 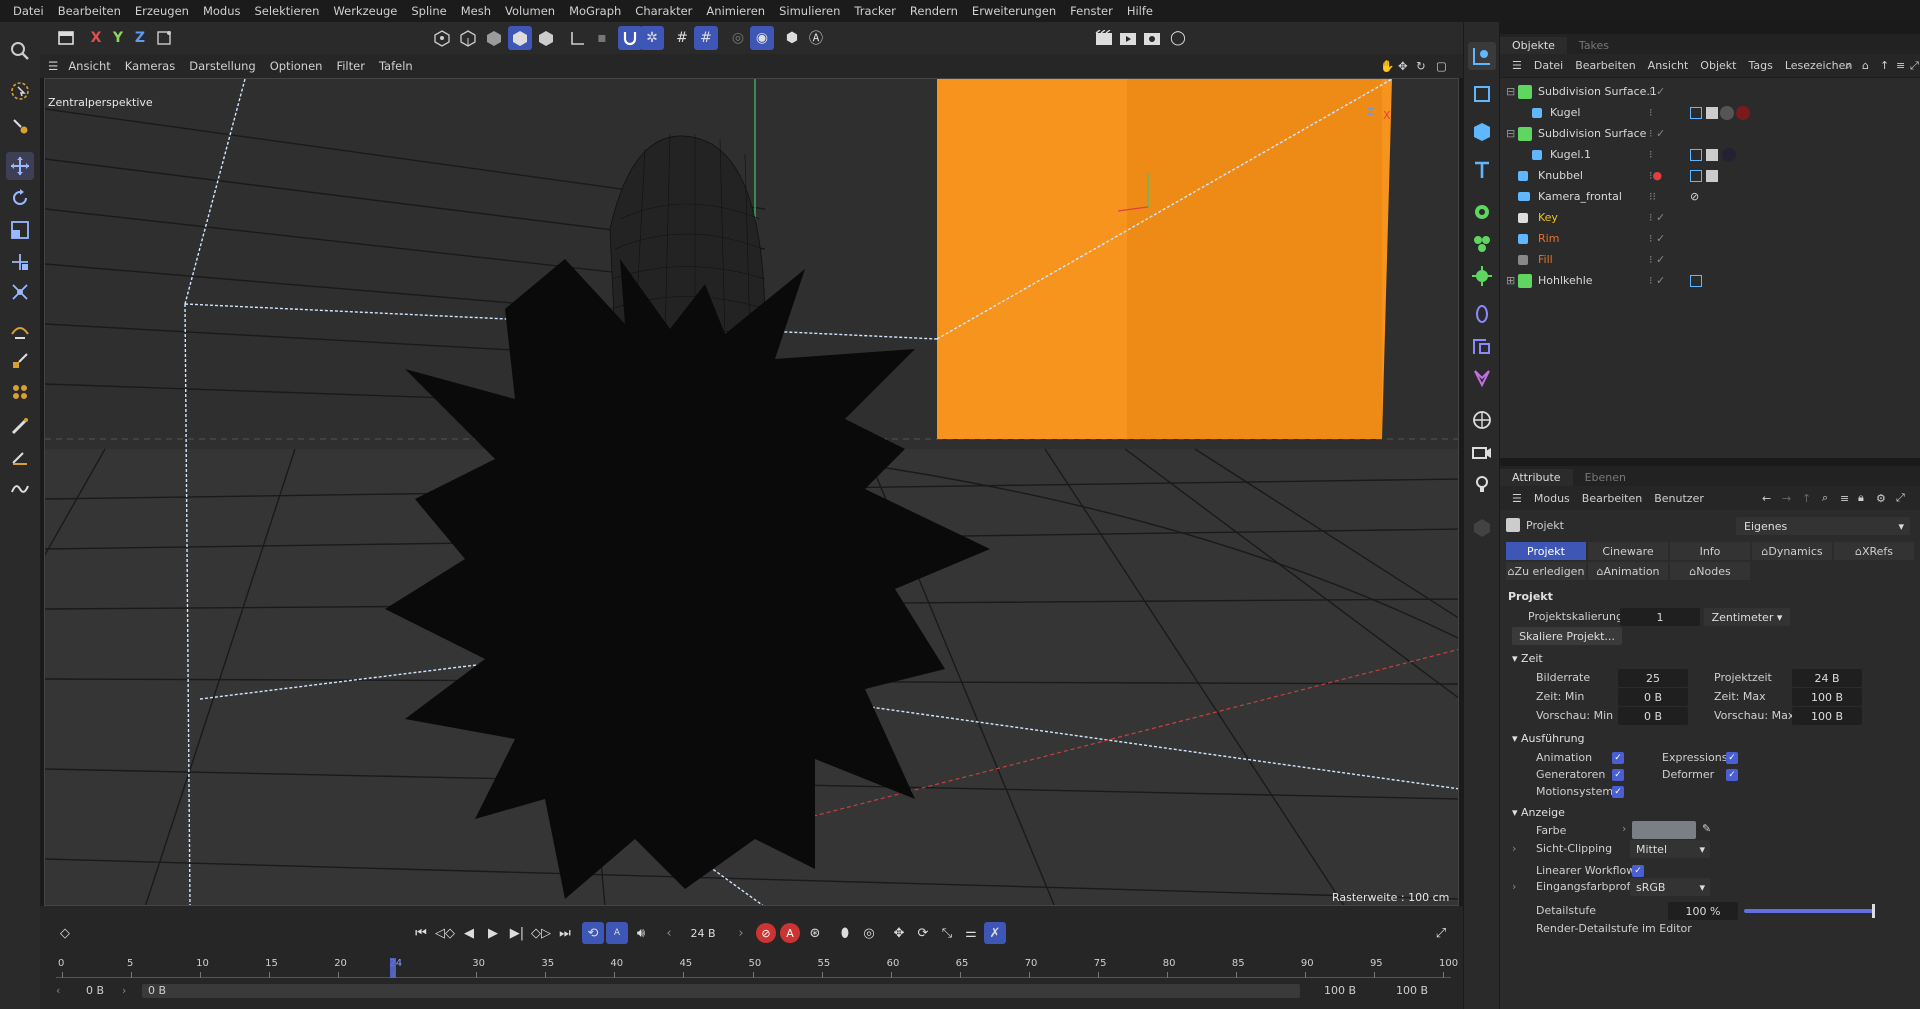 I want to click on deformer-icon, so click(x=1482, y=314).